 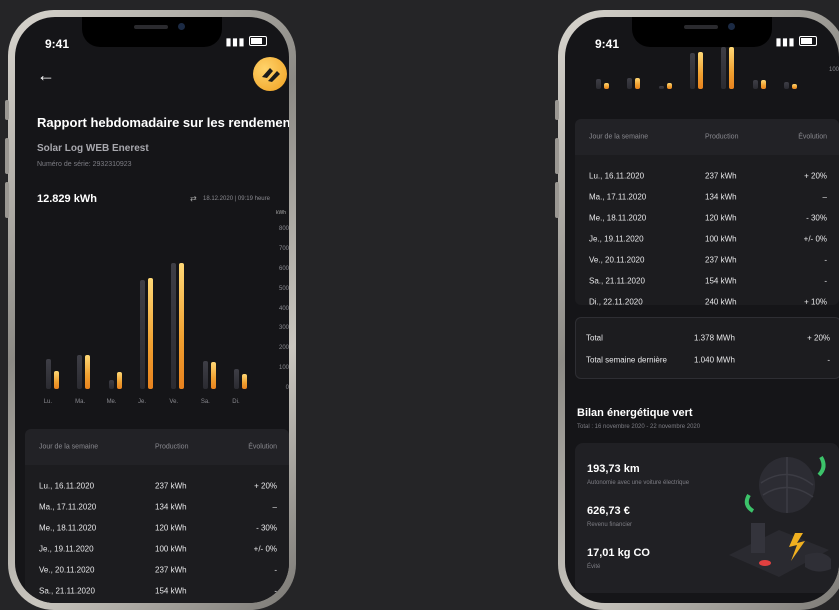 What do you see at coordinates (57, 44) in the screenshot?
I see `status-time: 9:41` at bounding box center [57, 44].